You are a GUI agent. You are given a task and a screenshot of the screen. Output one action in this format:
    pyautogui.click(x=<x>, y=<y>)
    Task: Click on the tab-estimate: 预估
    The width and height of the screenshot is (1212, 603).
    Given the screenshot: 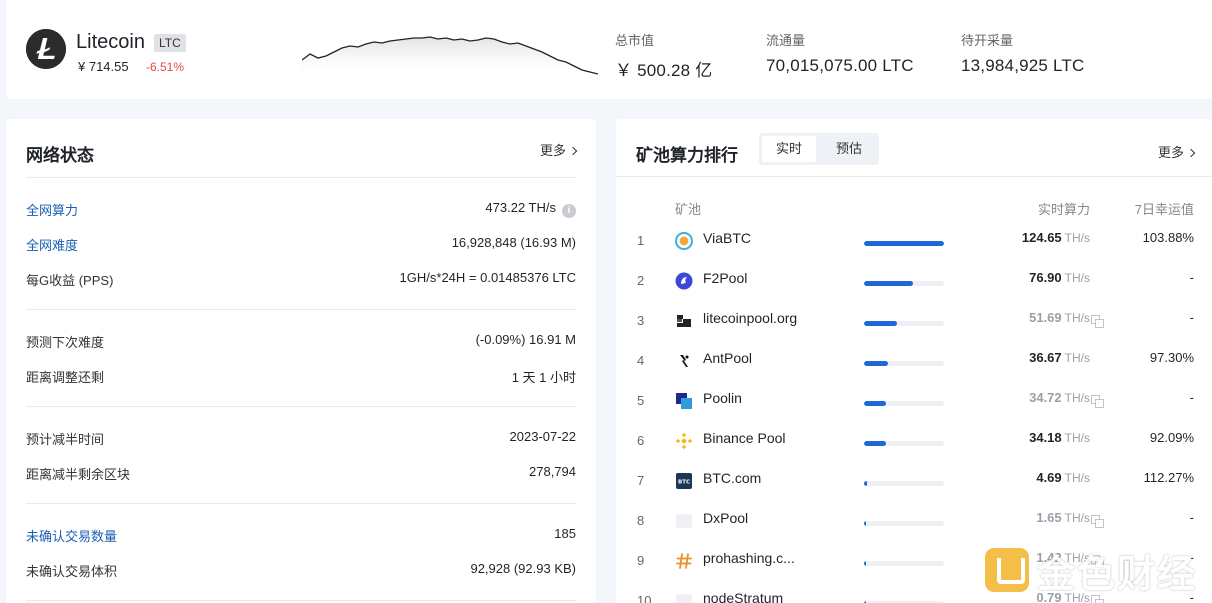 What is the action you would take?
    pyautogui.click(x=849, y=149)
    